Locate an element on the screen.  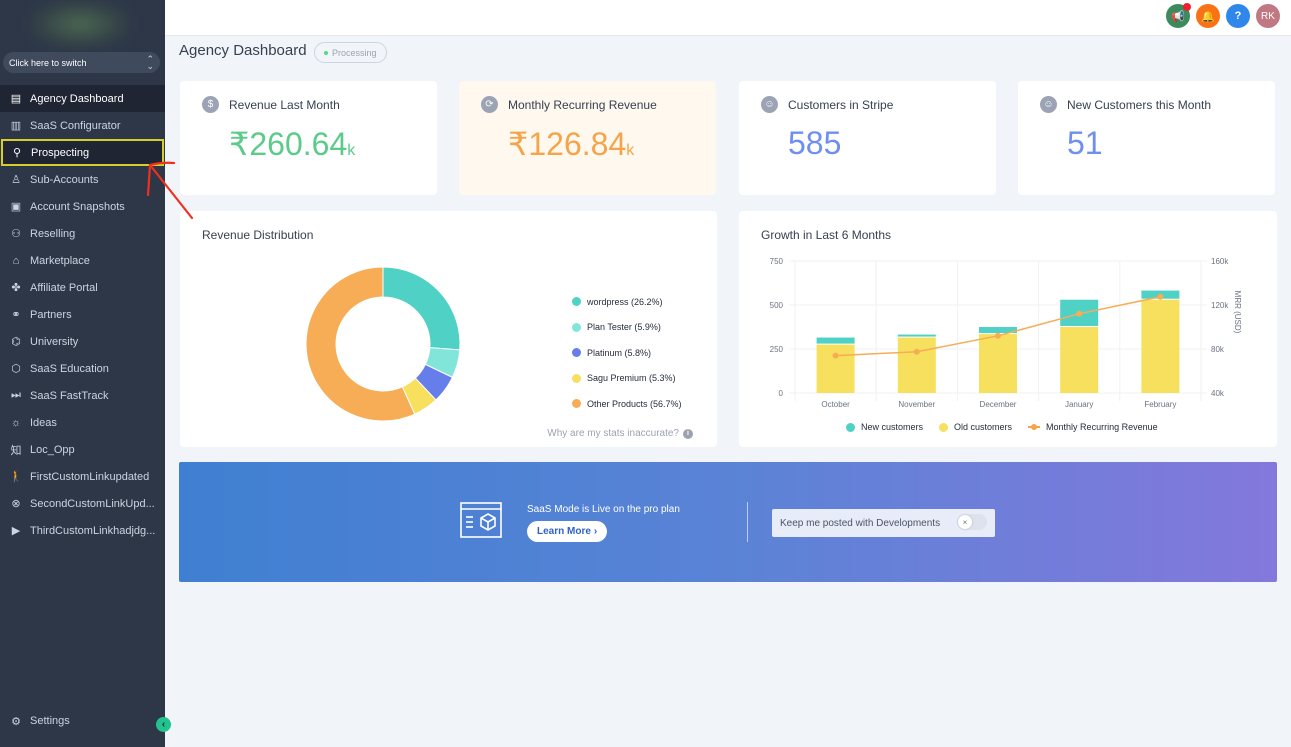
lightbulb-icon: ☼ is located at coordinates (16, 422).